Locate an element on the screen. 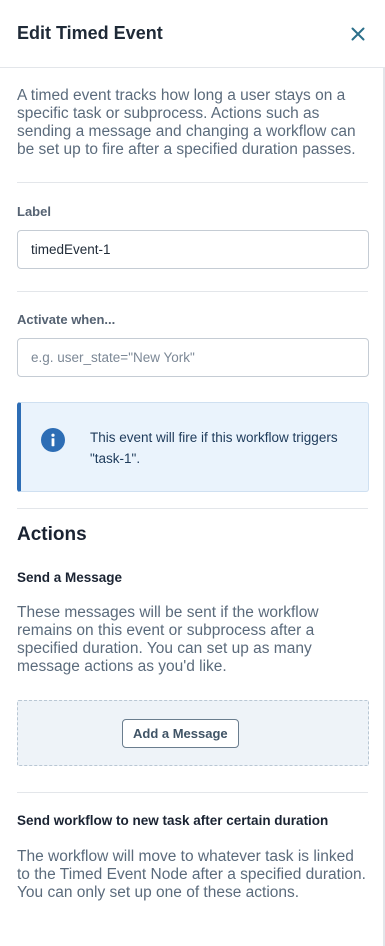  message-actions-area: Add a Message is located at coordinates (193, 733).